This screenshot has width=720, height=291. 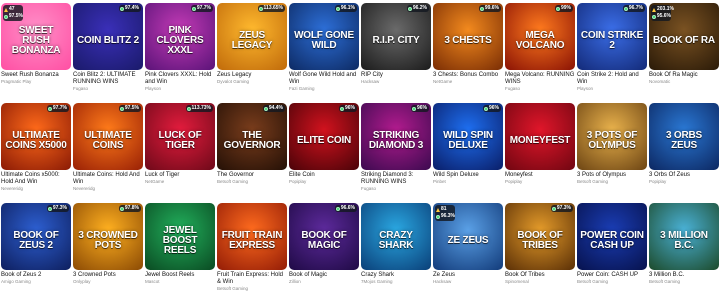 What do you see at coordinates (324, 175) in the screenshot?
I see `game-title: Elite Coin` at bounding box center [324, 175].